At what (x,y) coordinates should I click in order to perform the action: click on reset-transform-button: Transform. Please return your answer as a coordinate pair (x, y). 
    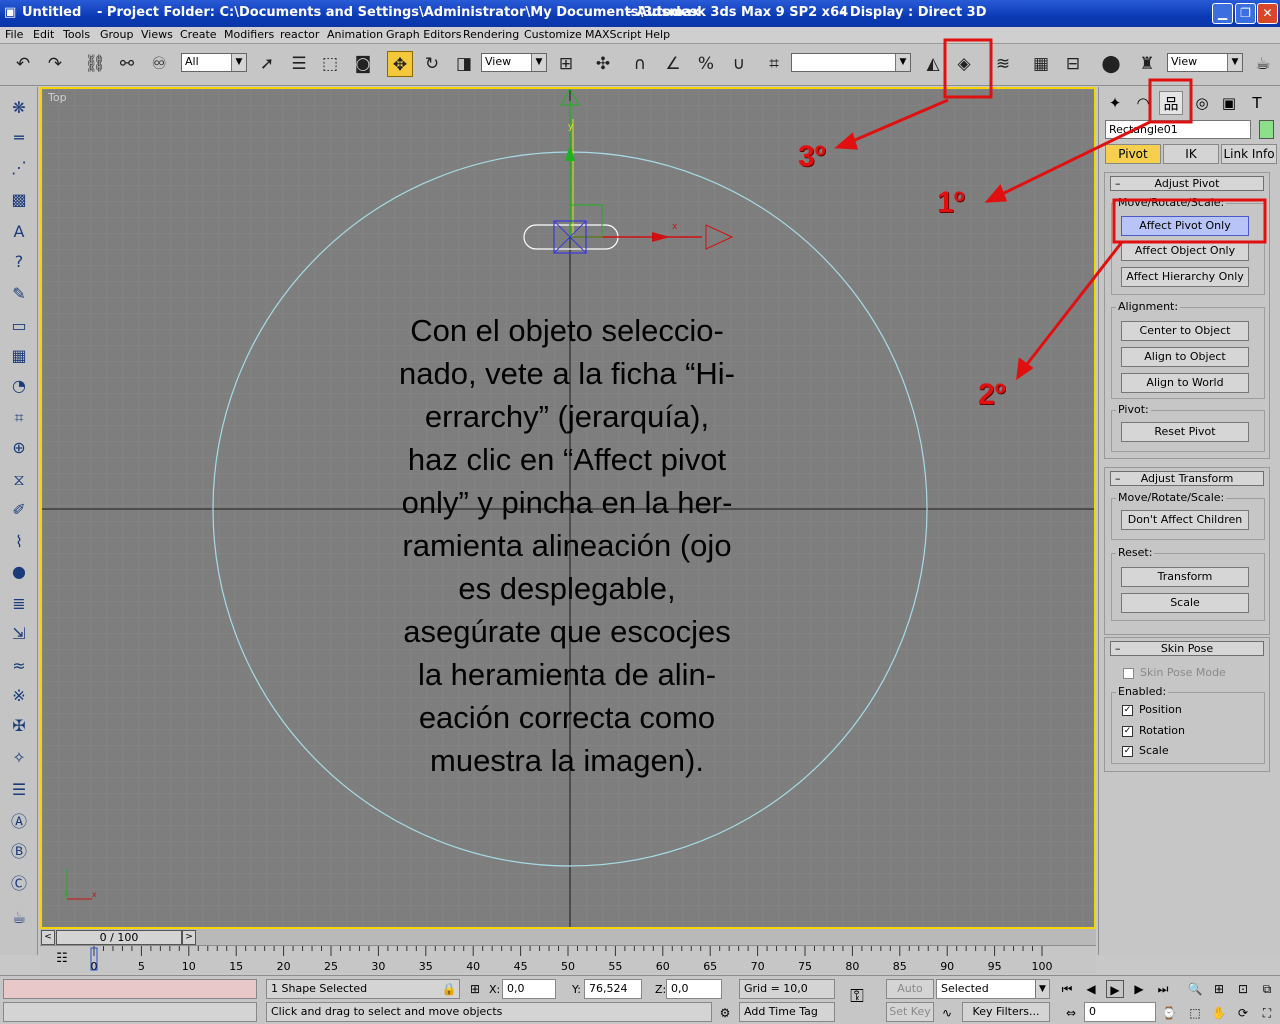
    Looking at the image, I should click on (1185, 577).